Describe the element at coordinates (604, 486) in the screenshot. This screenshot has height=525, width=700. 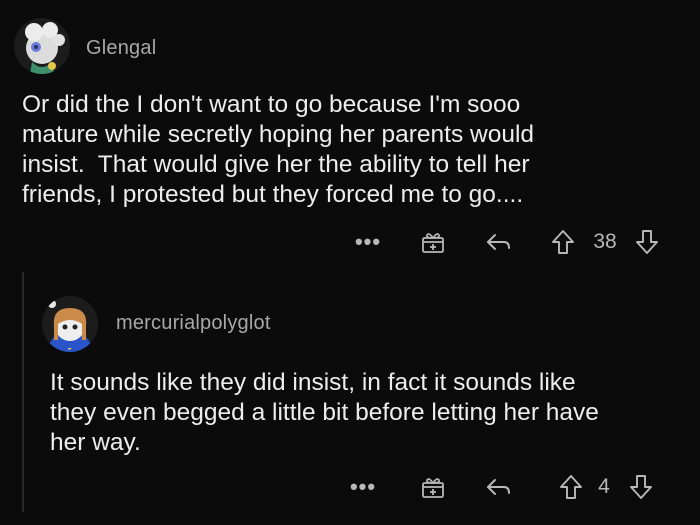
I see `vote-score: 4` at that location.